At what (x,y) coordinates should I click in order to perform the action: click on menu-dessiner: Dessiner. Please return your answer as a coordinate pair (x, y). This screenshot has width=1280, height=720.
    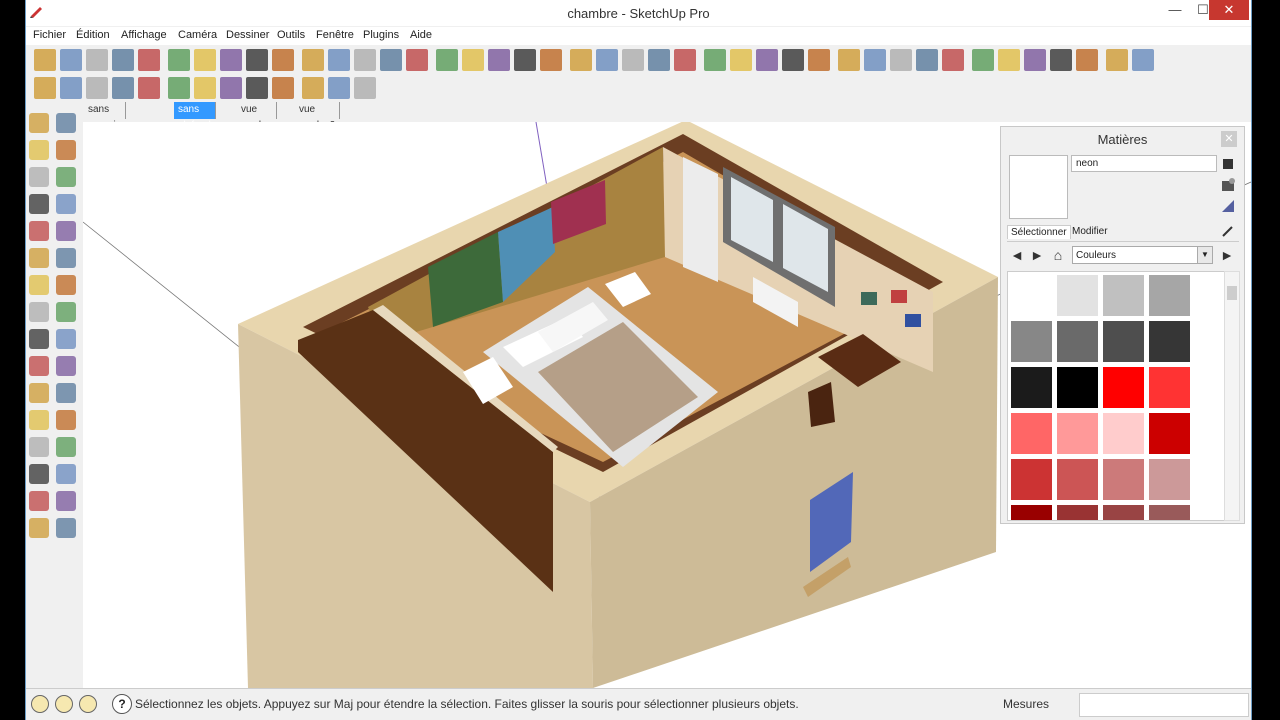
    Looking at the image, I should click on (247, 35).